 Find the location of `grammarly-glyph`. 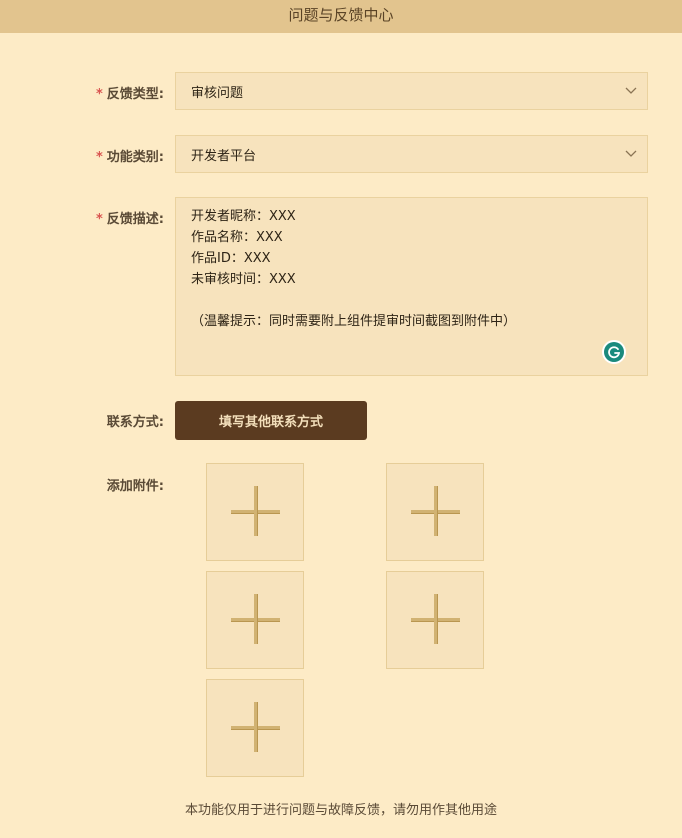

grammarly-glyph is located at coordinates (614, 352).